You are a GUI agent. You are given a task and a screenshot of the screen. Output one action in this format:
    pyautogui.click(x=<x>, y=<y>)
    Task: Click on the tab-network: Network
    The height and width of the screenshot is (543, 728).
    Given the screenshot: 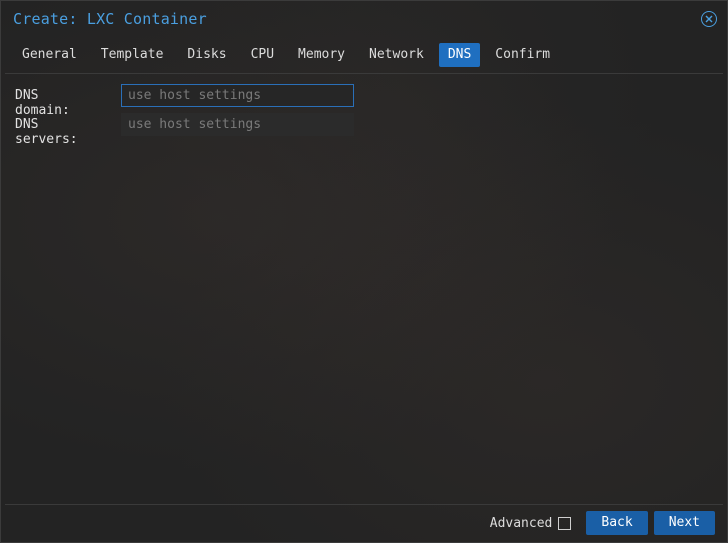 What is the action you would take?
    pyautogui.click(x=396, y=55)
    